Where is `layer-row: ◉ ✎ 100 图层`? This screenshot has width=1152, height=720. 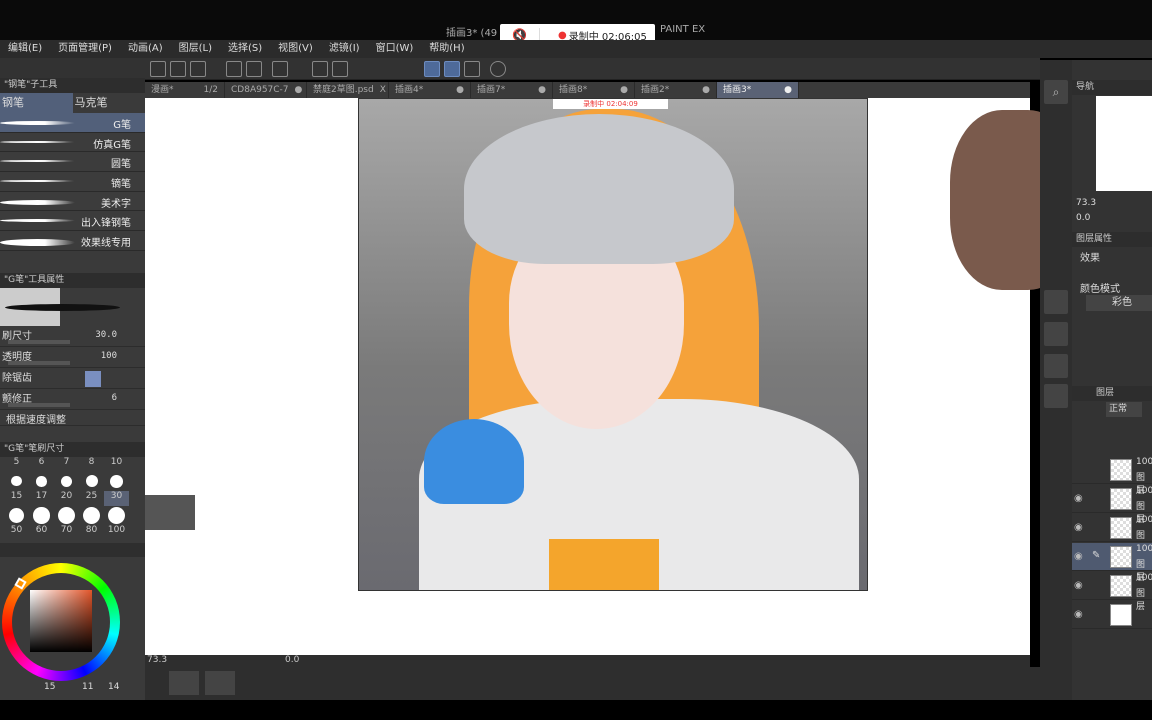
layer-row: ◉ ✎ 100 图层 is located at coordinates (1112, 563).